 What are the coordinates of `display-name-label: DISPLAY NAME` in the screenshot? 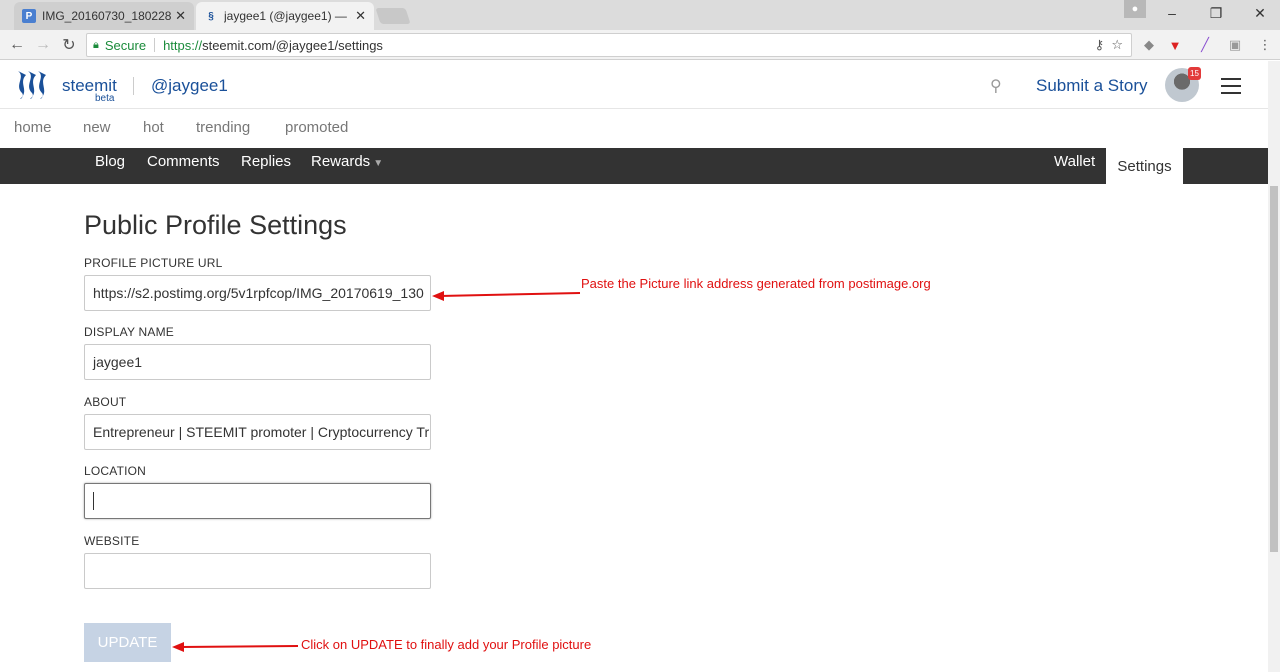 It's located at (129, 332).